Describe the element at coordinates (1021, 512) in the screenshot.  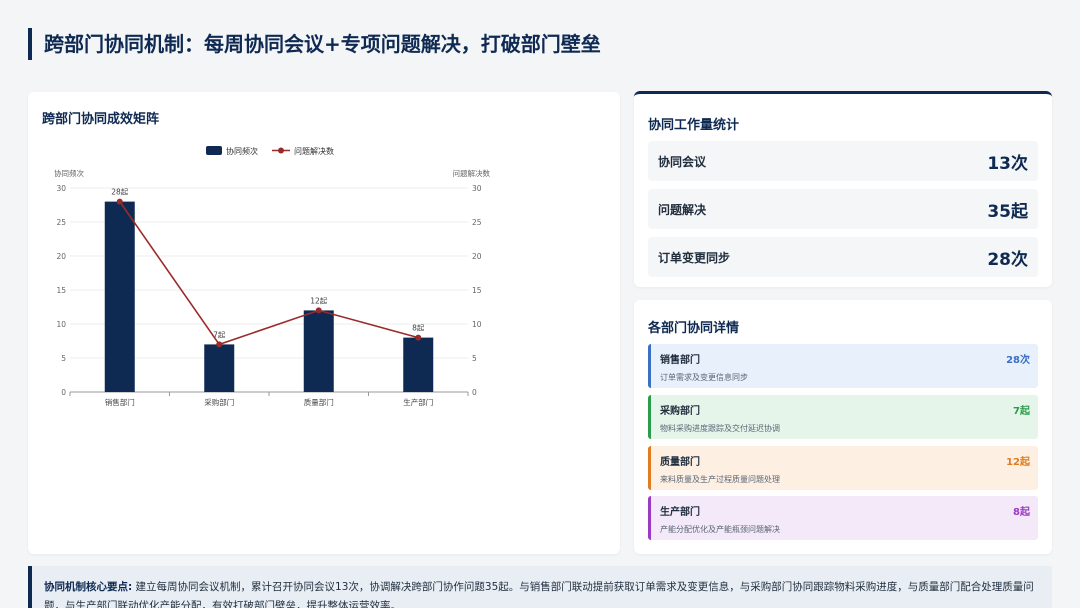
I see `dept-count: 8起` at that location.